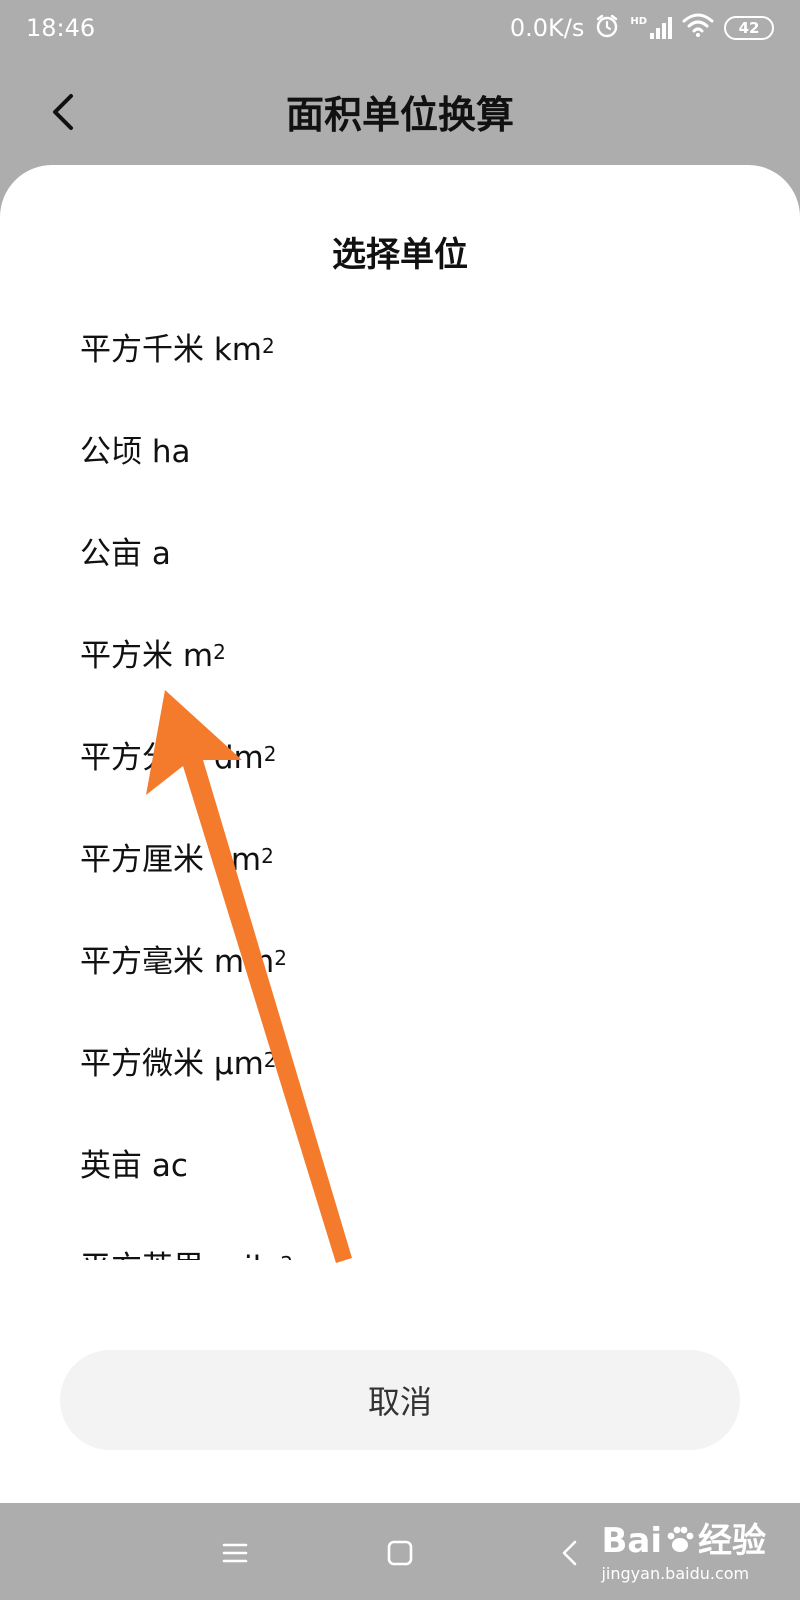 This screenshot has height=1600, width=800. What do you see at coordinates (400, 1162) in the screenshot?
I see `unit-item-ac: 英亩 ac` at bounding box center [400, 1162].